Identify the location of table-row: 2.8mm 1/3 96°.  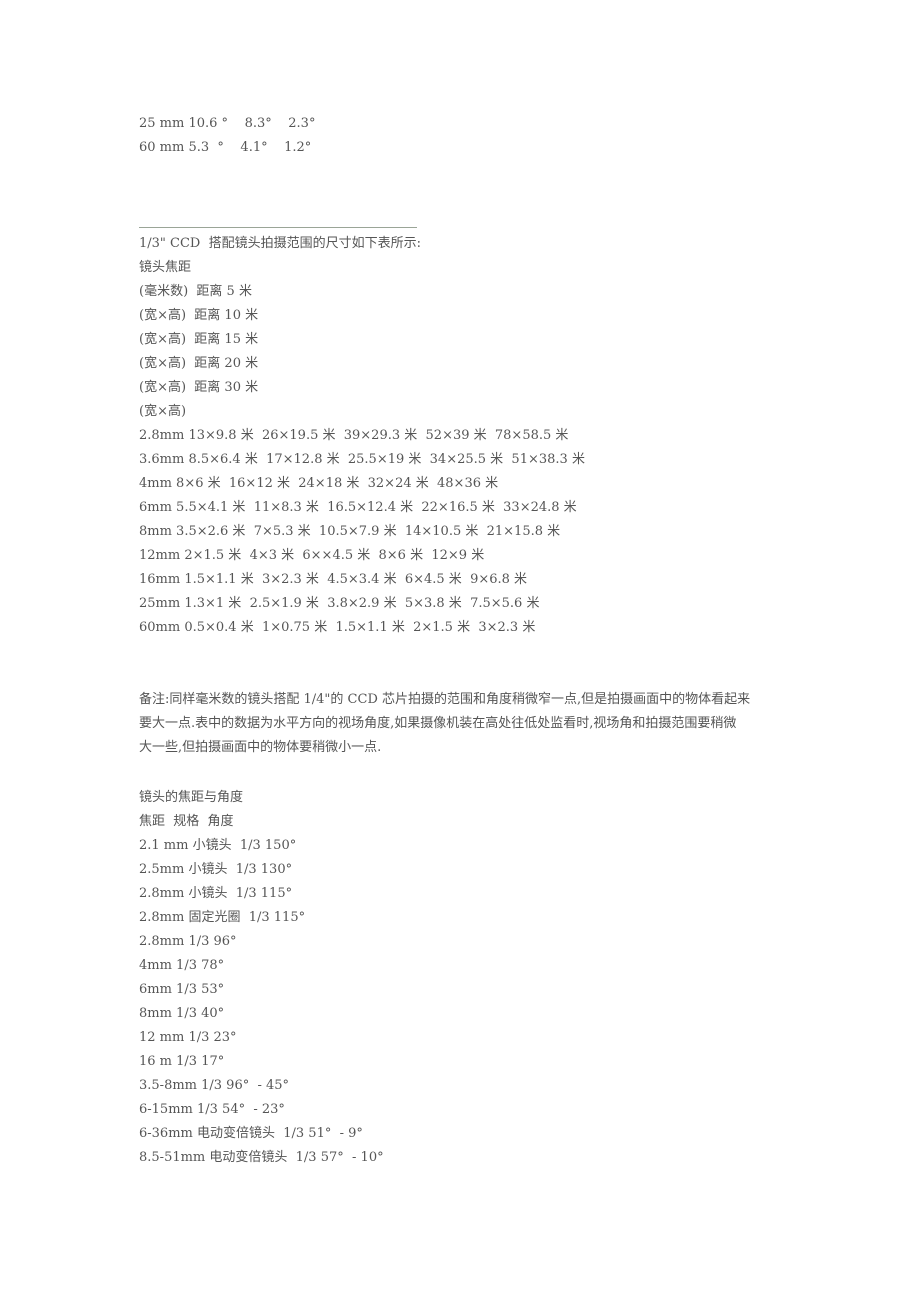
(188, 941).